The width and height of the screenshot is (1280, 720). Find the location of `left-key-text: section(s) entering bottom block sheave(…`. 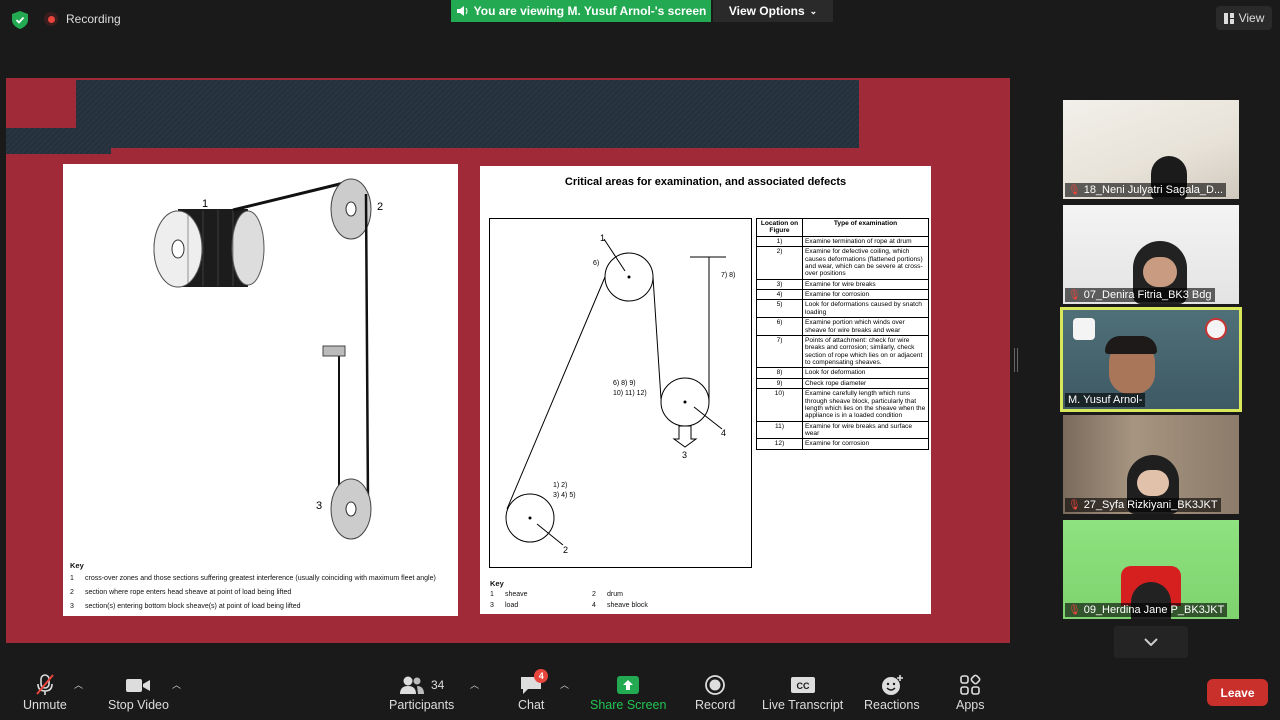

left-key-text: section(s) entering bottom block sheave(… is located at coordinates (193, 606).